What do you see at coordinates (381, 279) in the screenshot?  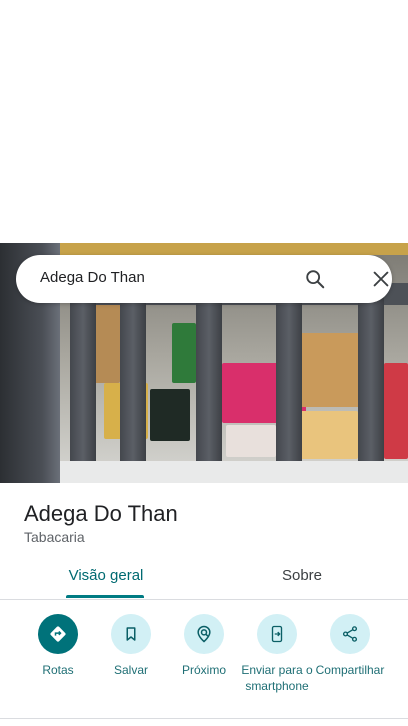 I see `close-icon` at bounding box center [381, 279].